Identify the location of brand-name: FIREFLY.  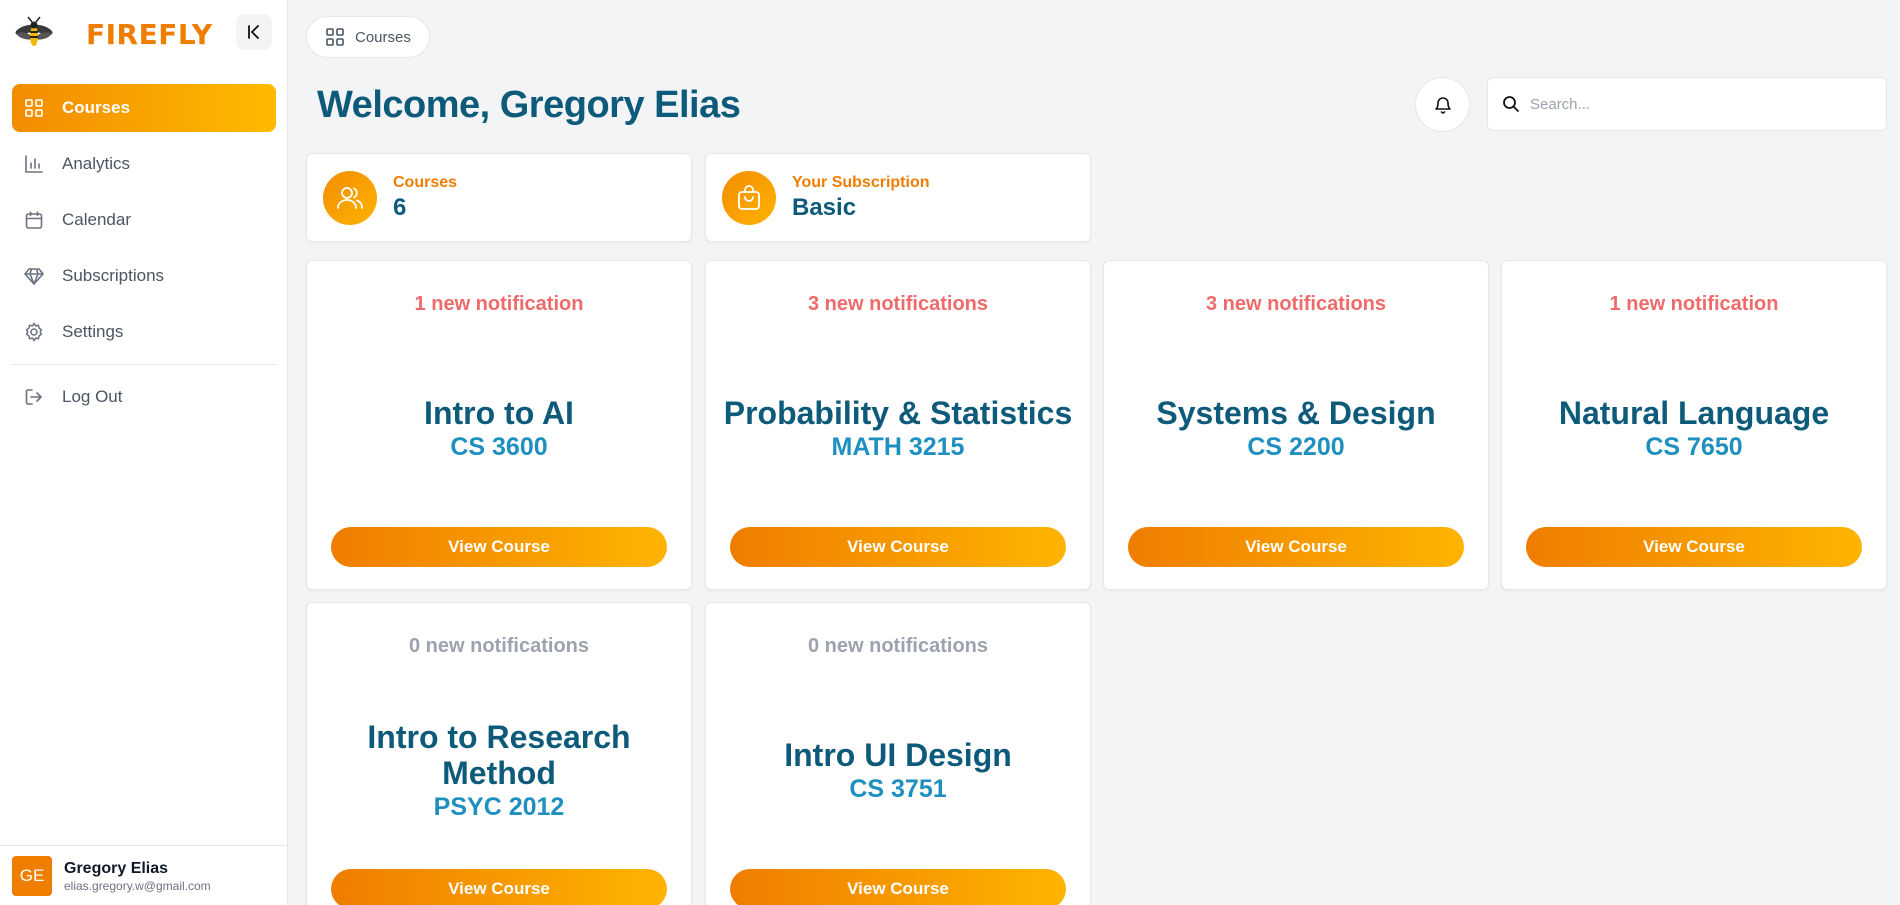
(149, 34).